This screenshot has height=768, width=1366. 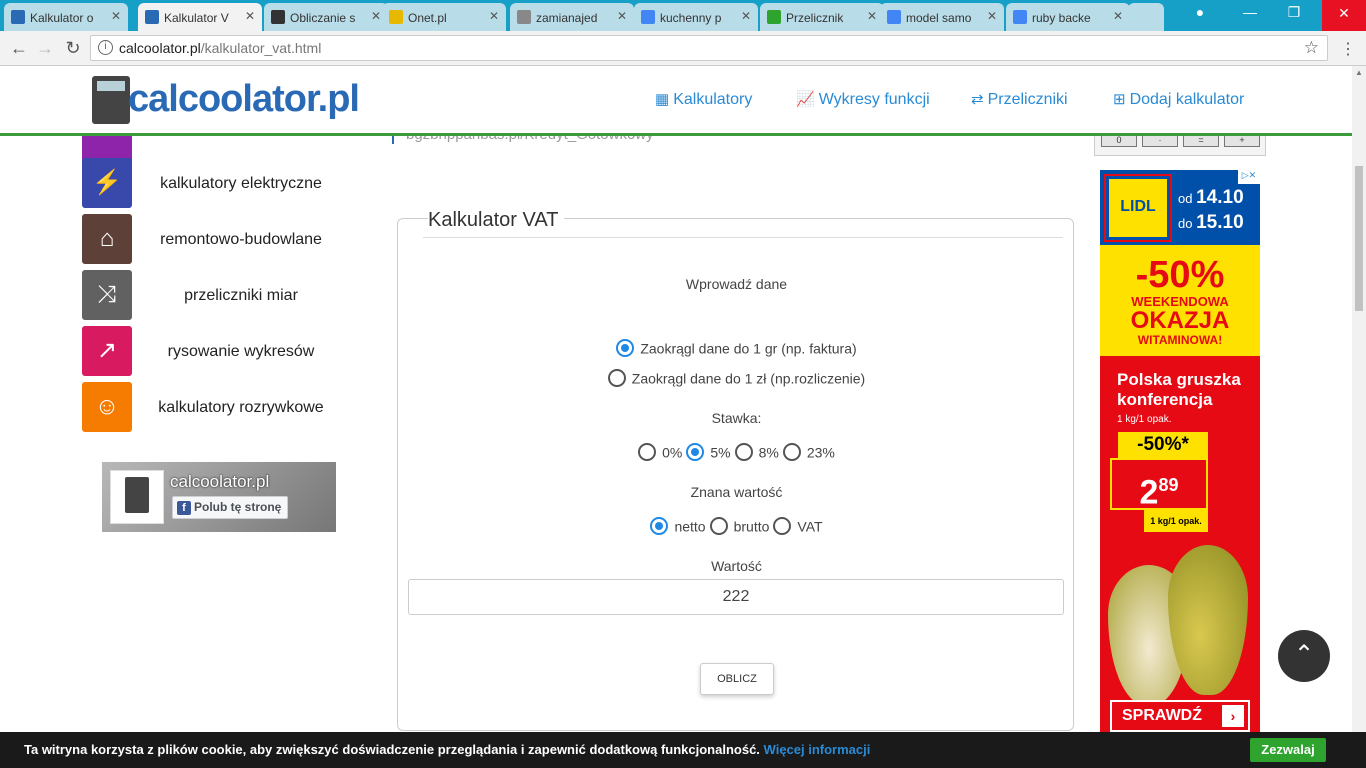 What do you see at coordinates (107, 351) in the screenshot?
I see `trend-icon: ↗` at bounding box center [107, 351].